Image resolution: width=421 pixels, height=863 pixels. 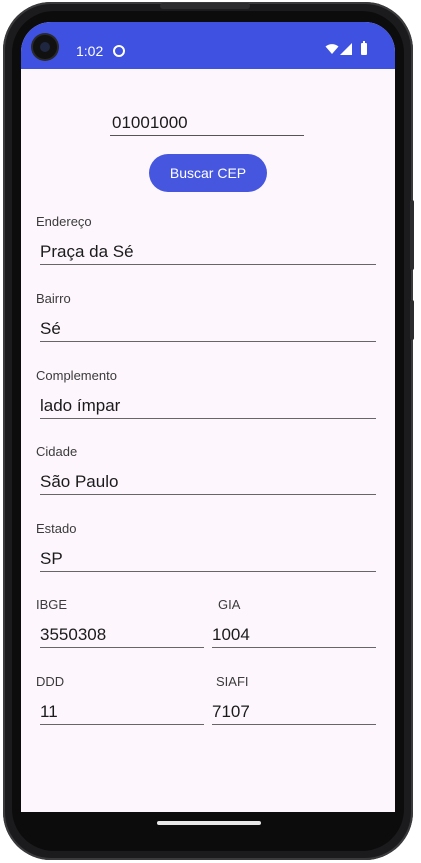 I want to click on navigation-bar, so click(x=208, y=829).